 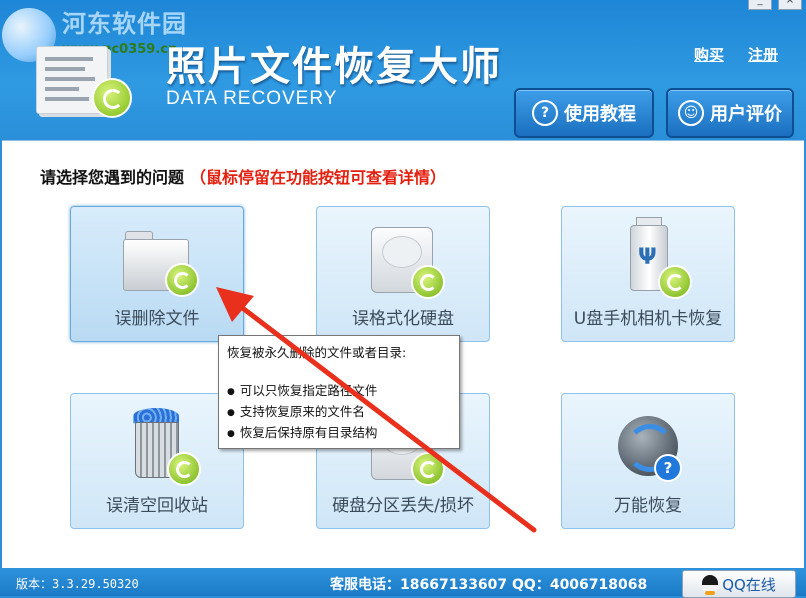 What do you see at coordinates (691, 113) in the screenshot?
I see `smile-icon: ☺` at bounding box center [691, 113].